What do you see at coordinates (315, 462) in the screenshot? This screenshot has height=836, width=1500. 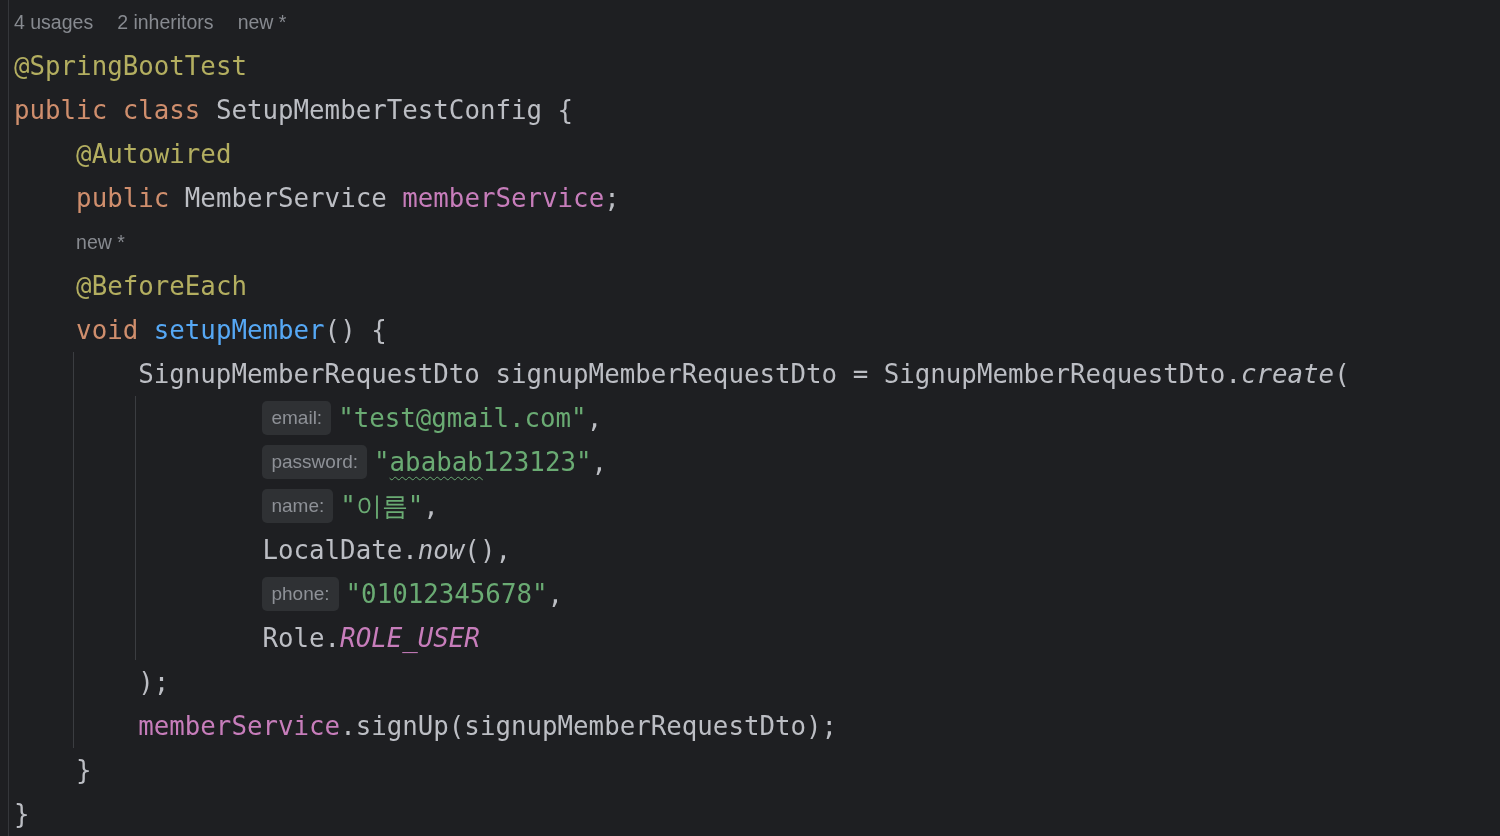 I see `parameter-hint: password:` at bounding box center [315, 462].